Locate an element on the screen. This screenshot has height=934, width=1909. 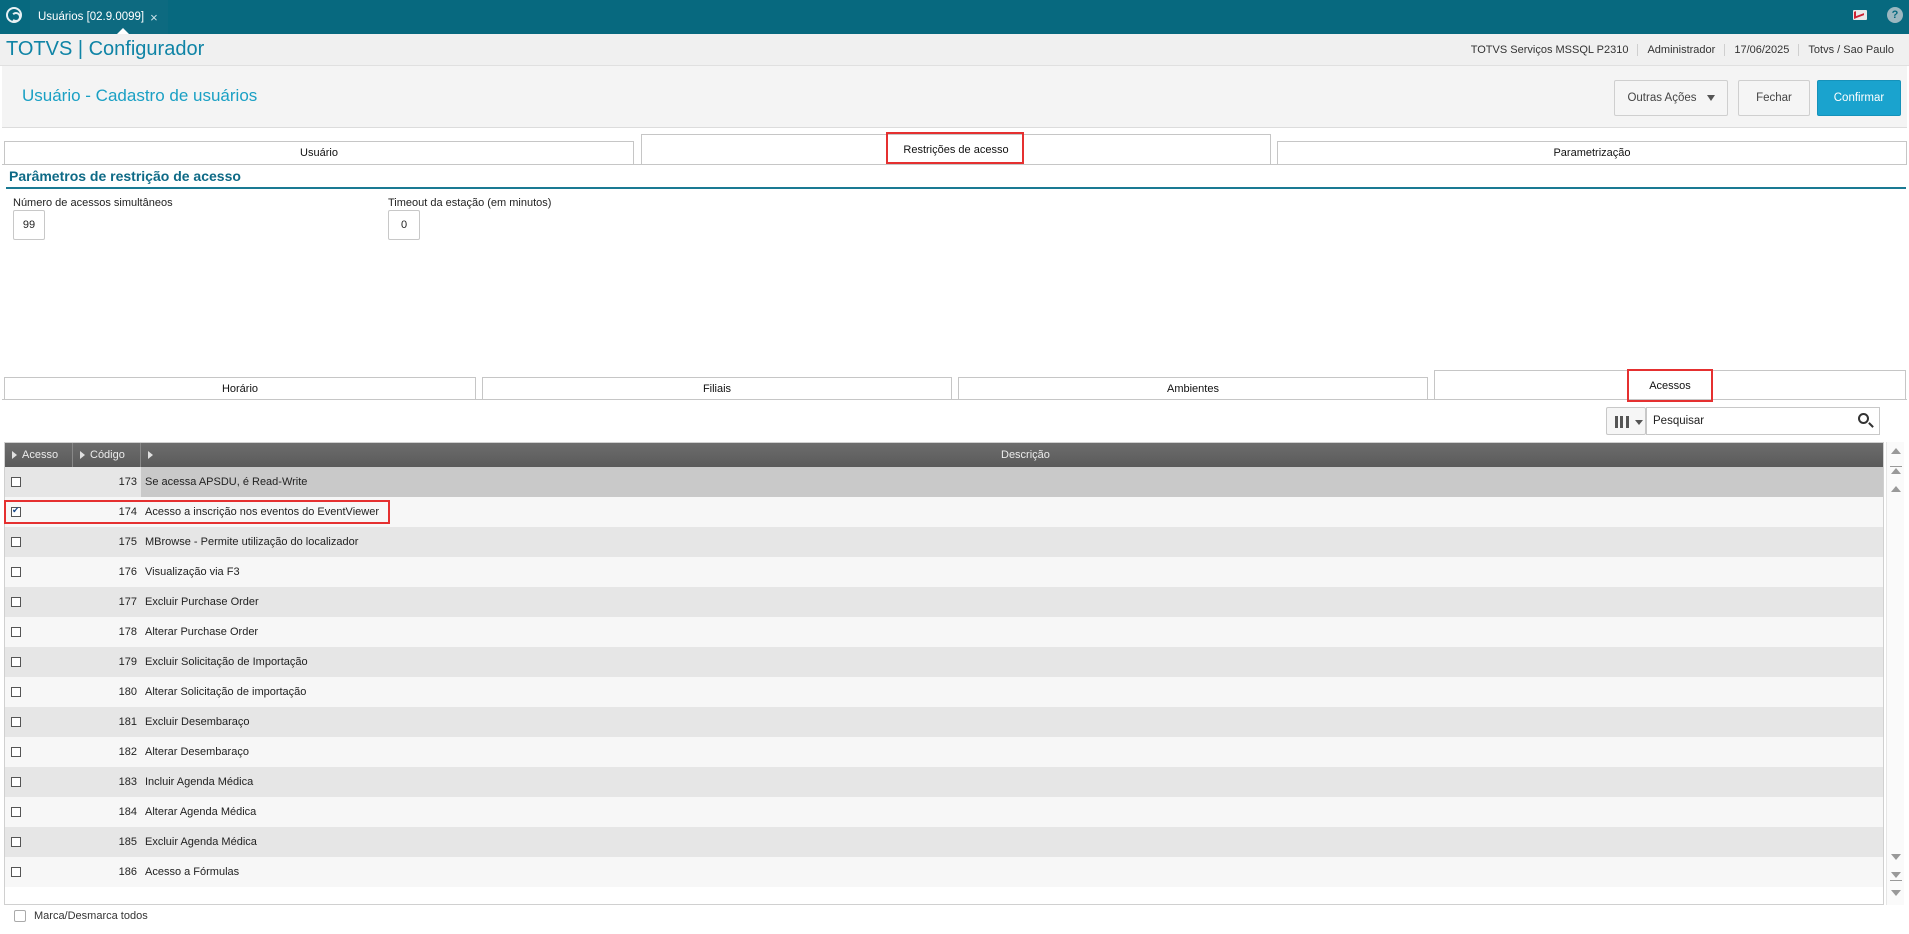
timeout-field: 0 is located at coordinates (404, 225).